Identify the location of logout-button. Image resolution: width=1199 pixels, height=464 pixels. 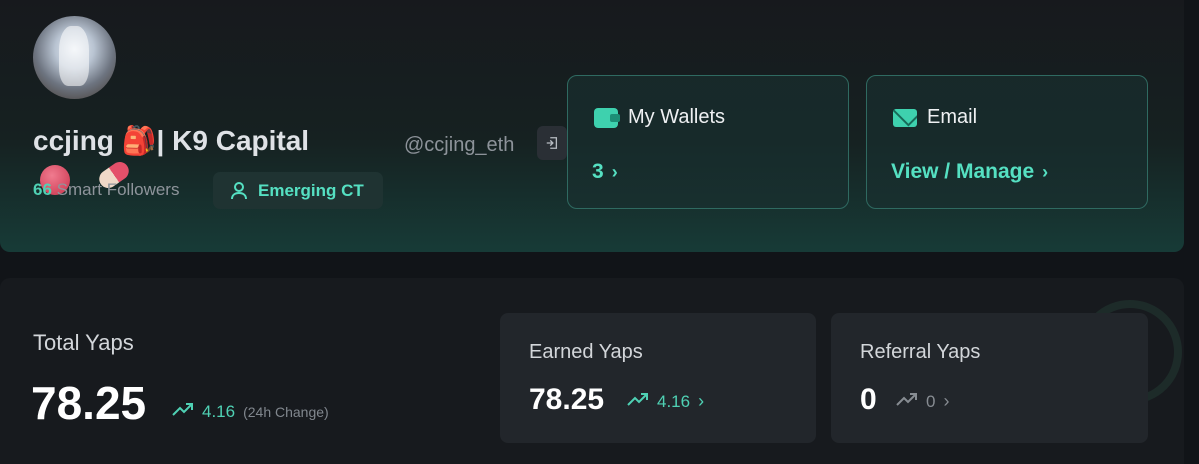
(552, 143).